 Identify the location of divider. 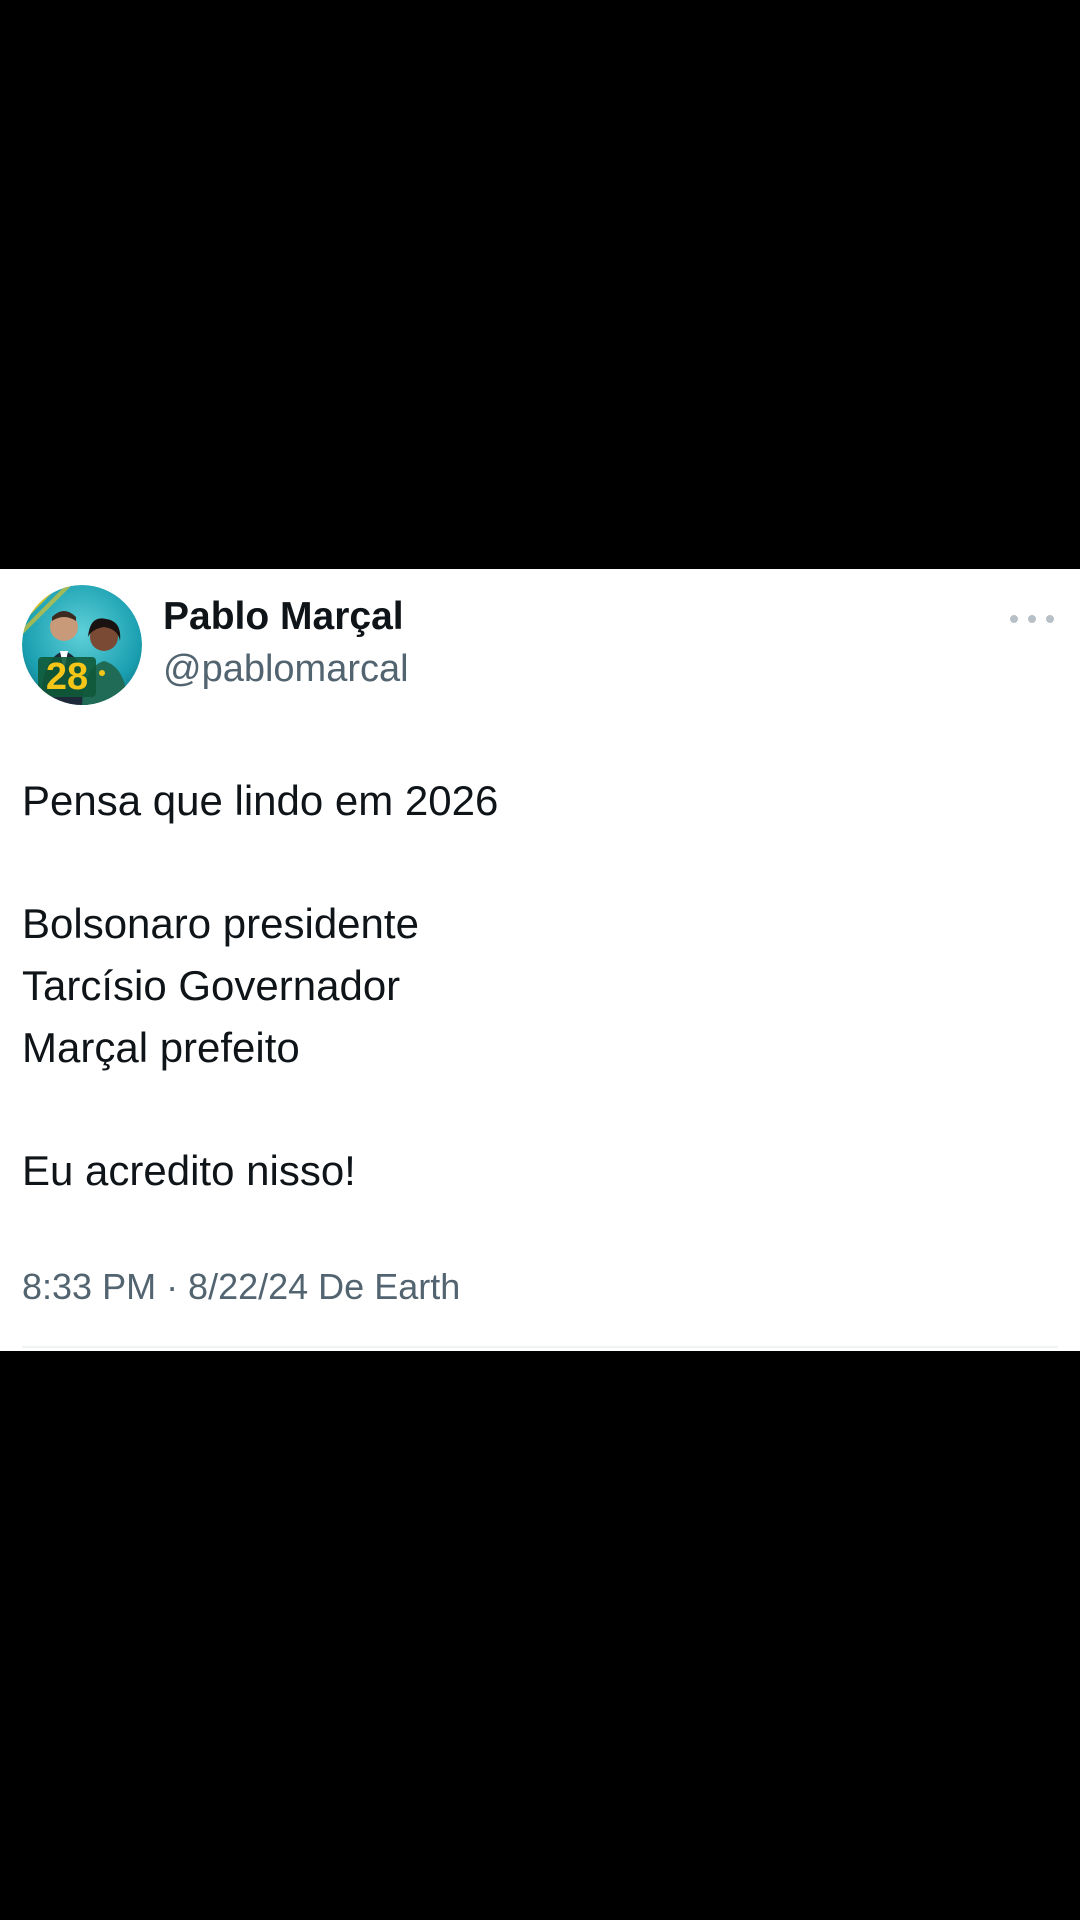
(540, 1347).